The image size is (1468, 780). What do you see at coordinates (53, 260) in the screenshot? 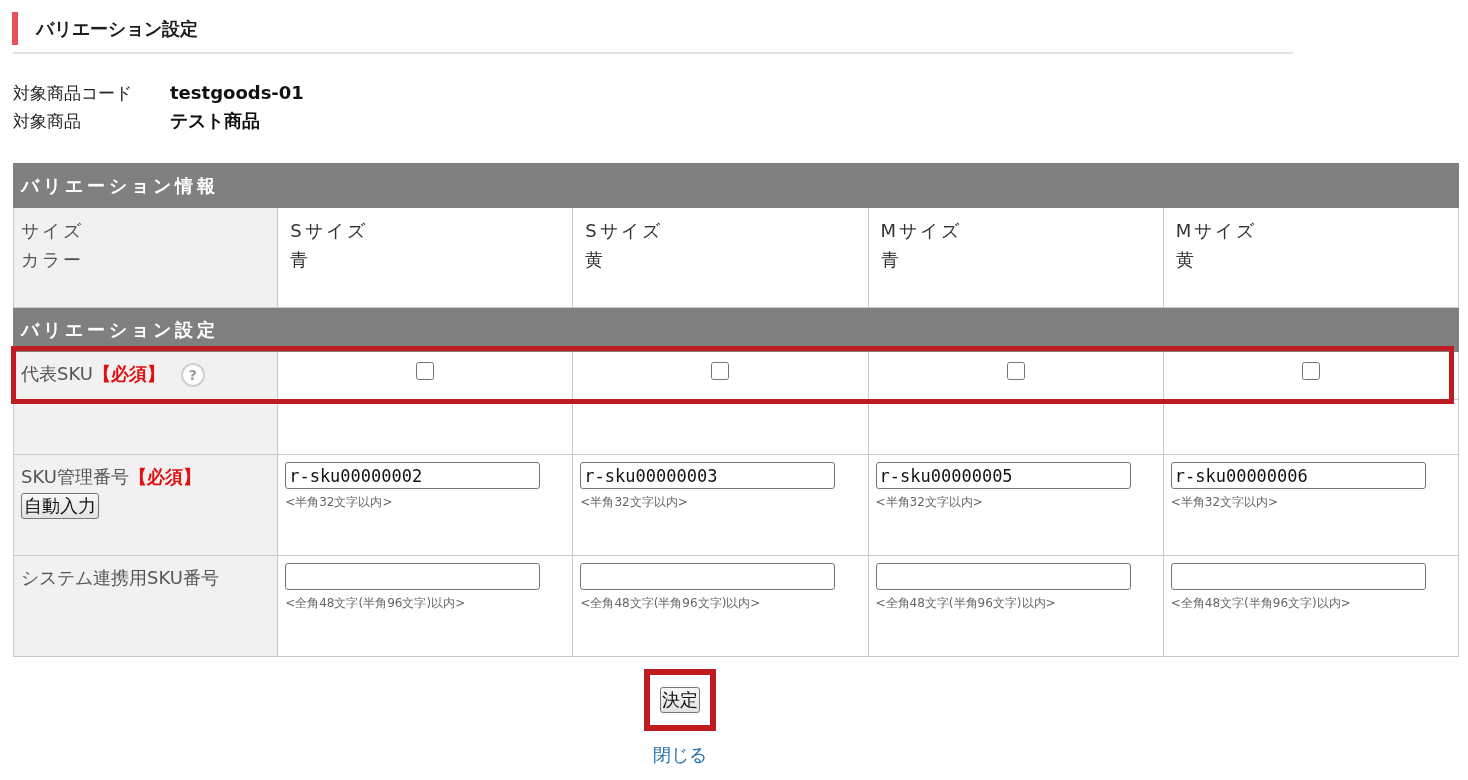
I see `attribute-label: カラー` at bounding box center [53, 260].